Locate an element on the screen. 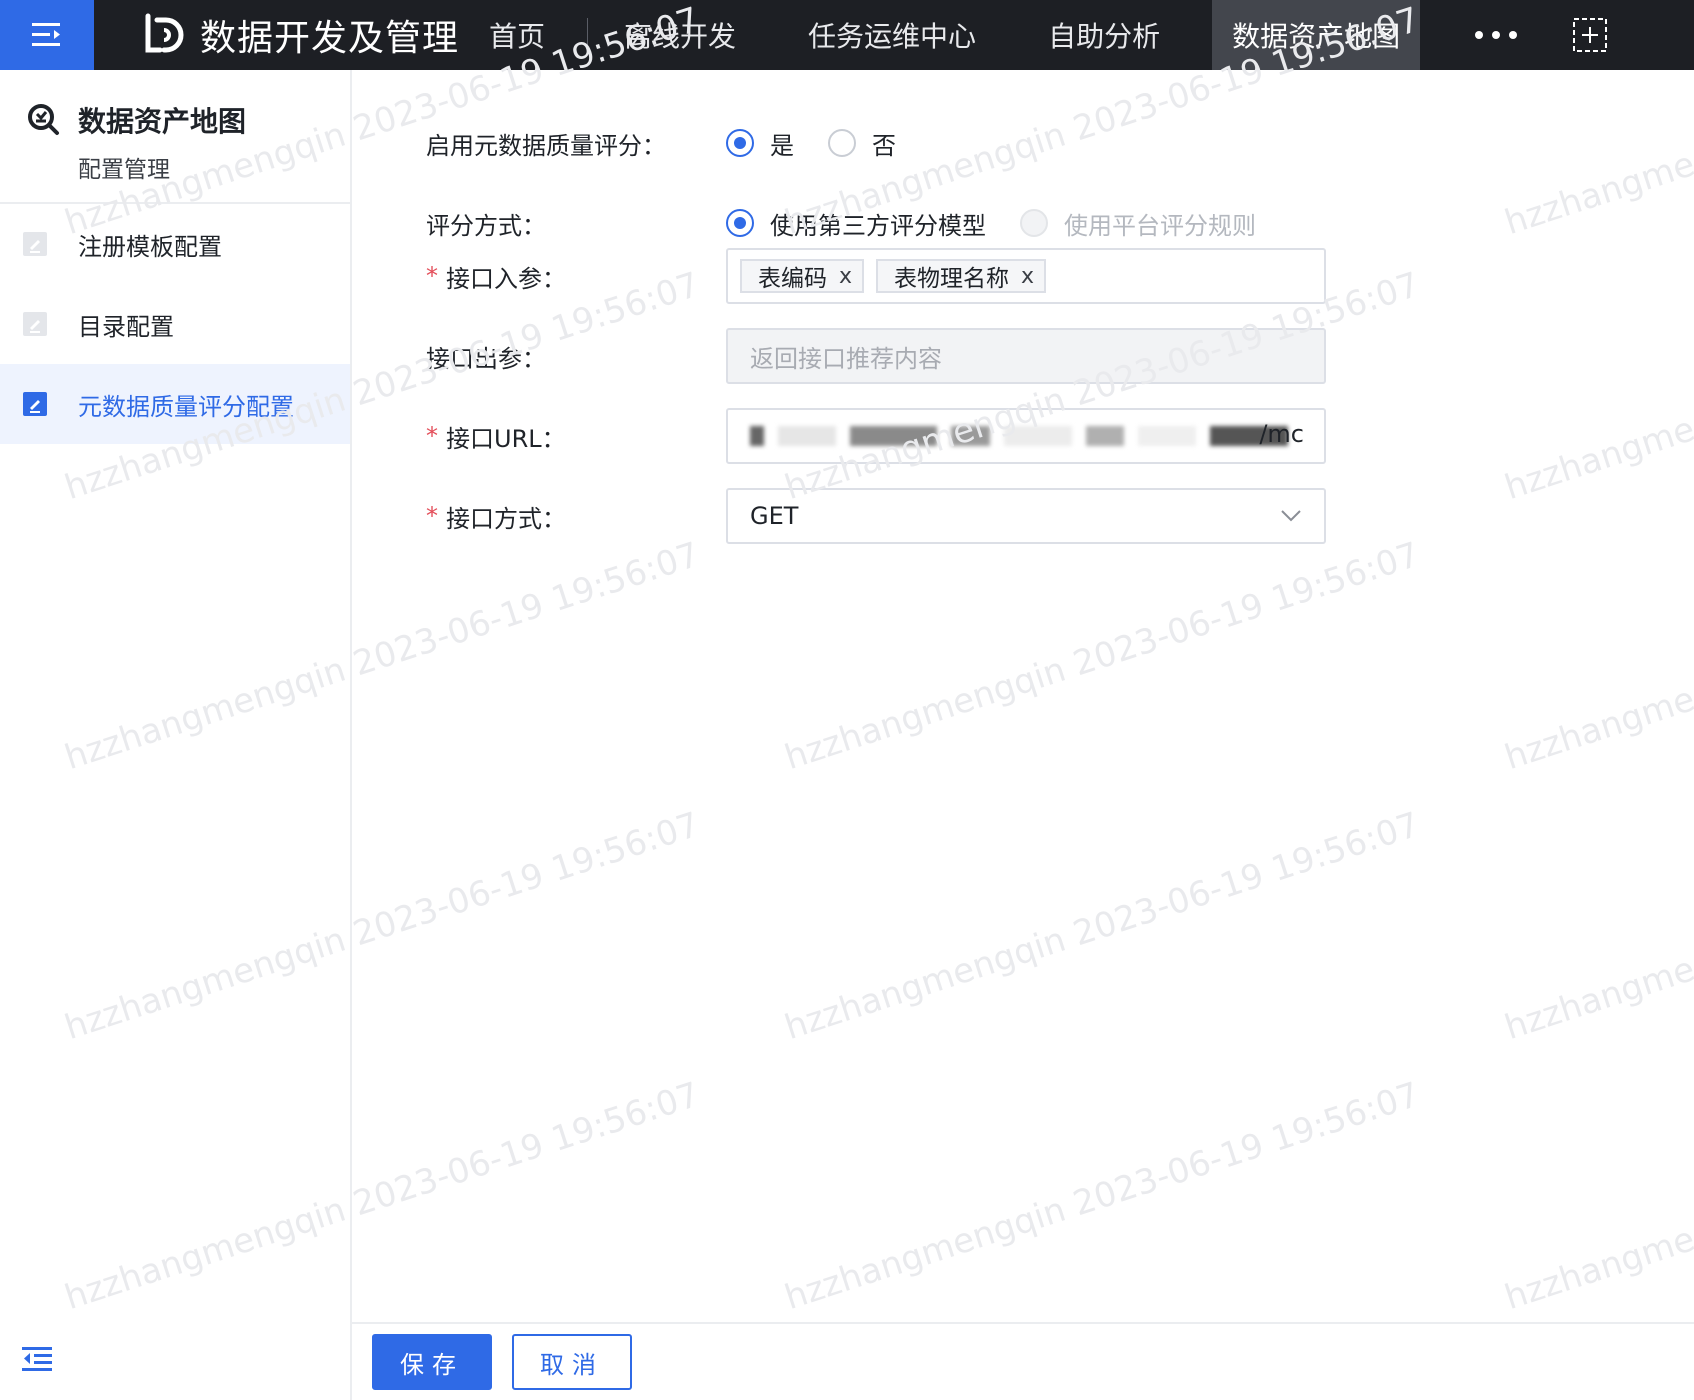 The height and width of the screenshot is (1400, 1694). form-row-http-method: * 接口方式： GET is located at coordinates (1023, 516).